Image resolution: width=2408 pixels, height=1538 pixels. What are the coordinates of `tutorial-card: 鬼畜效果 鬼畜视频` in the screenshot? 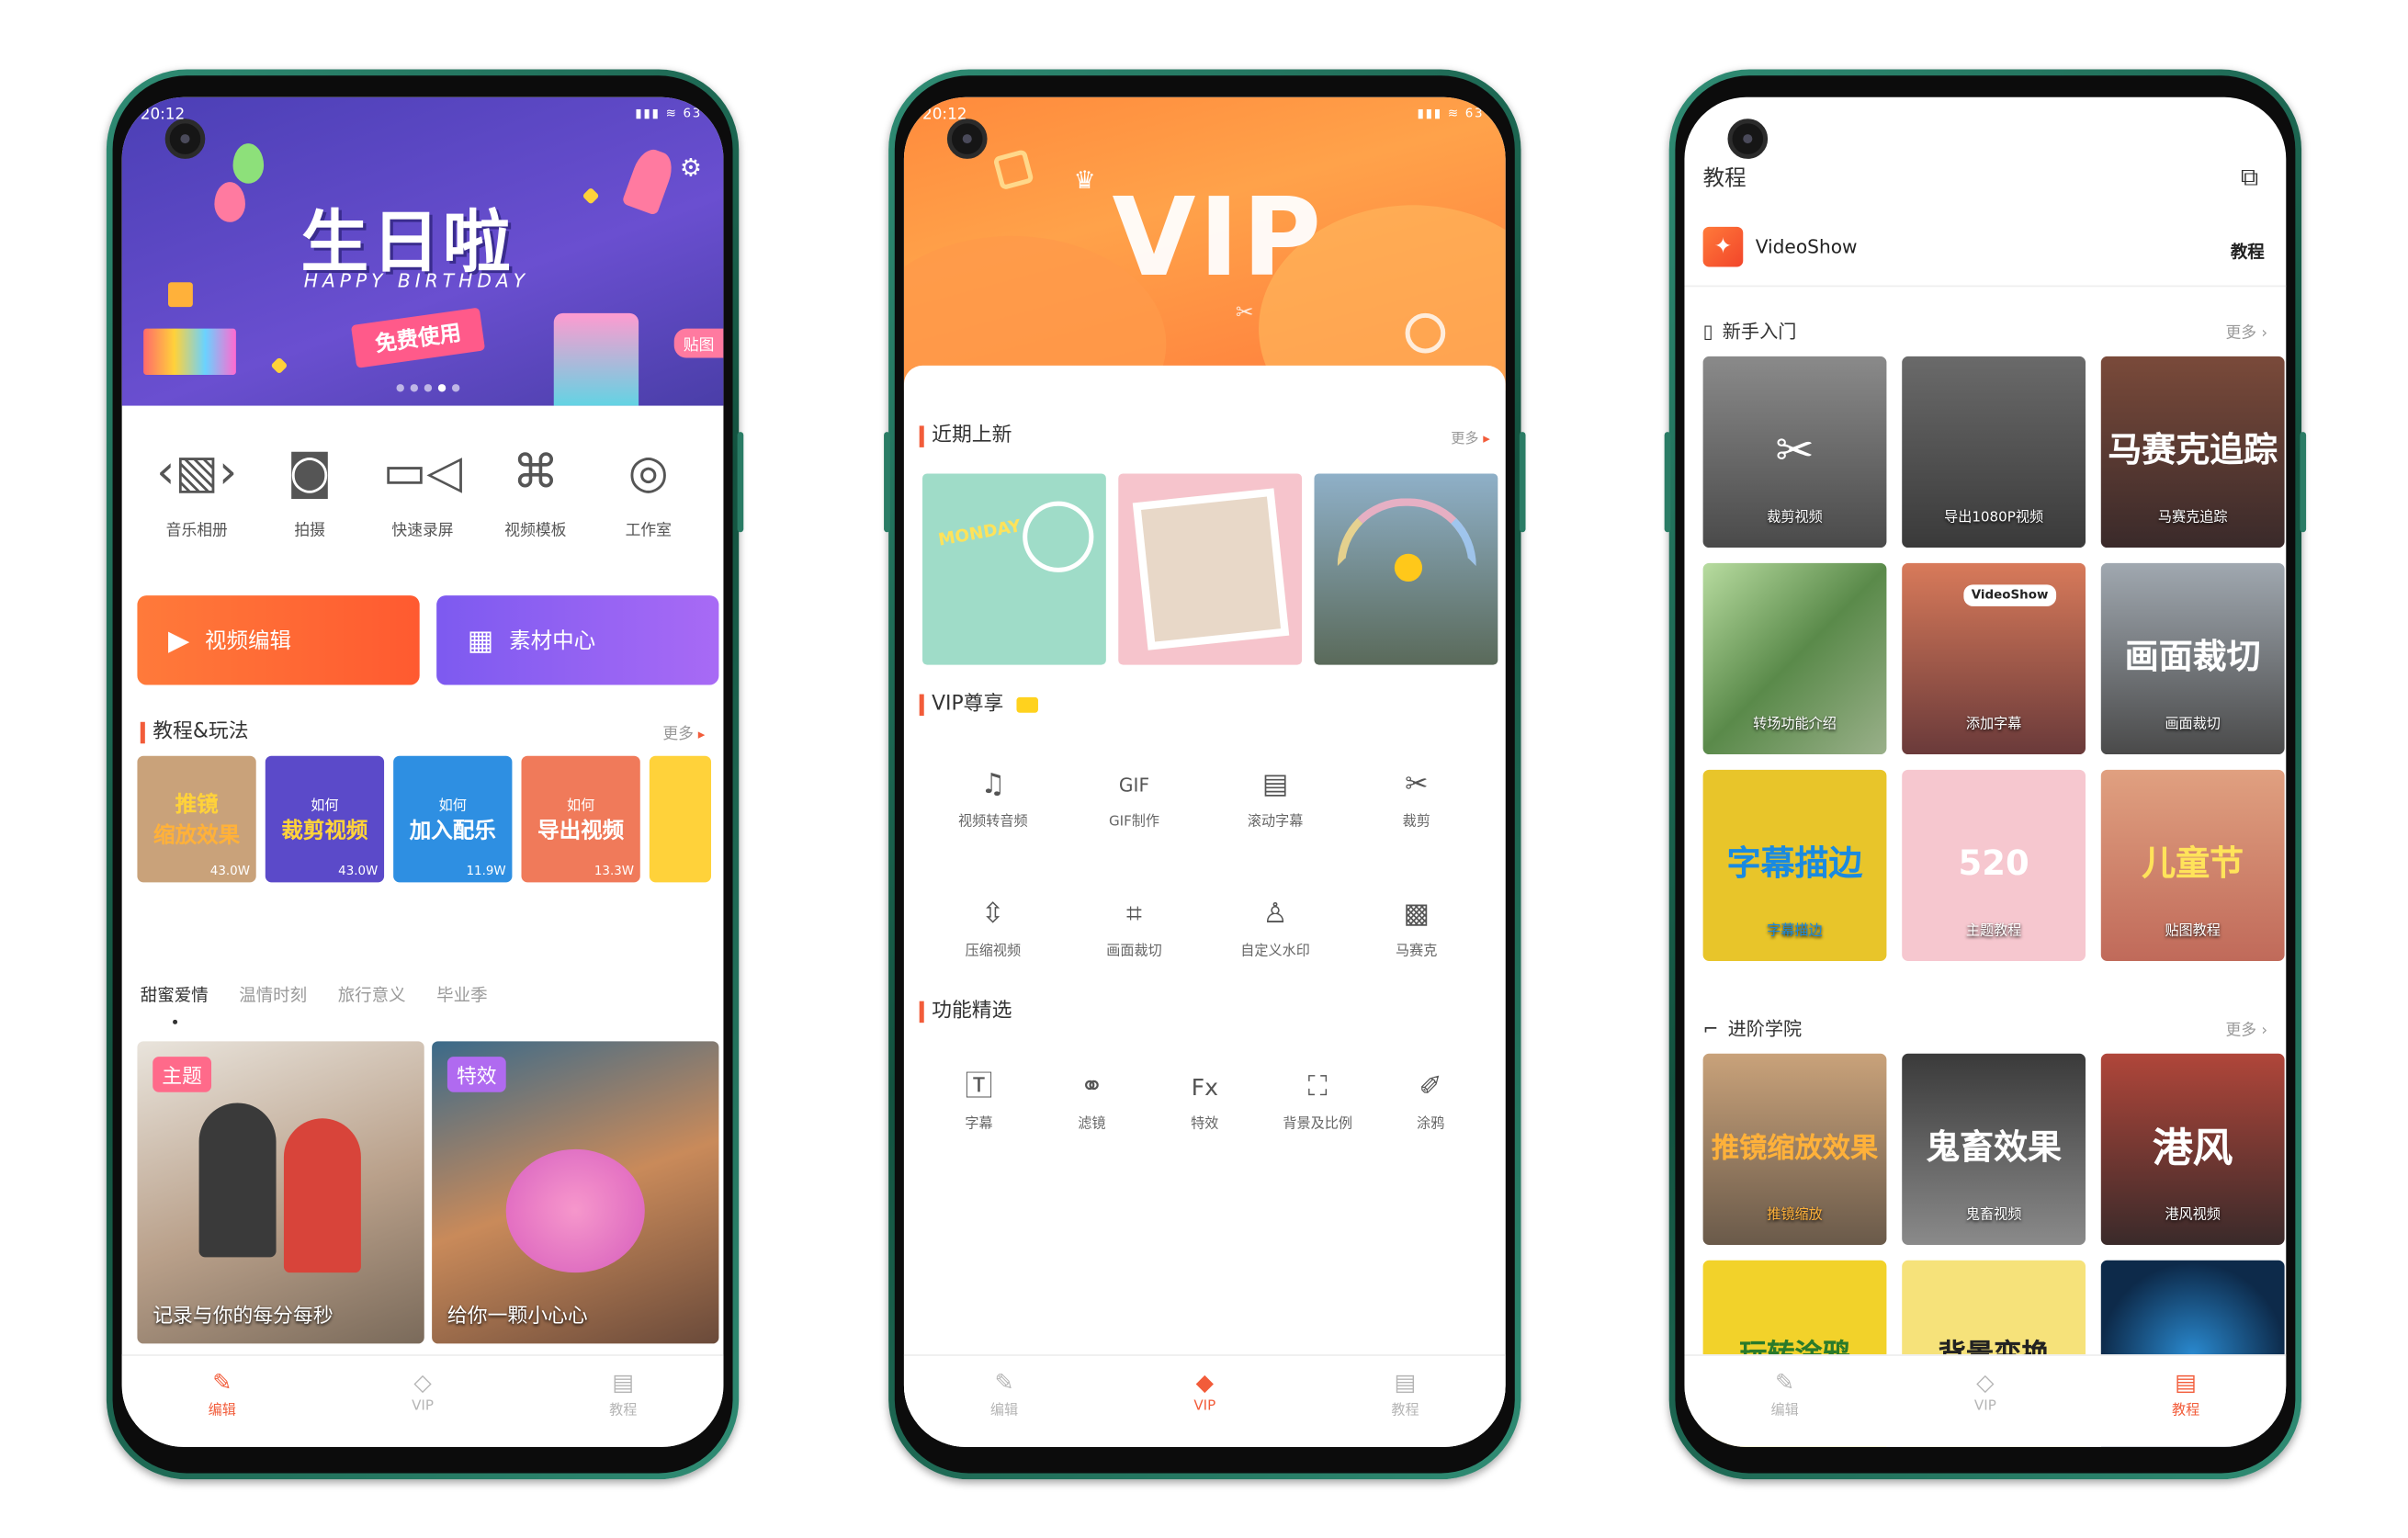 It's located at (1994, 1149).